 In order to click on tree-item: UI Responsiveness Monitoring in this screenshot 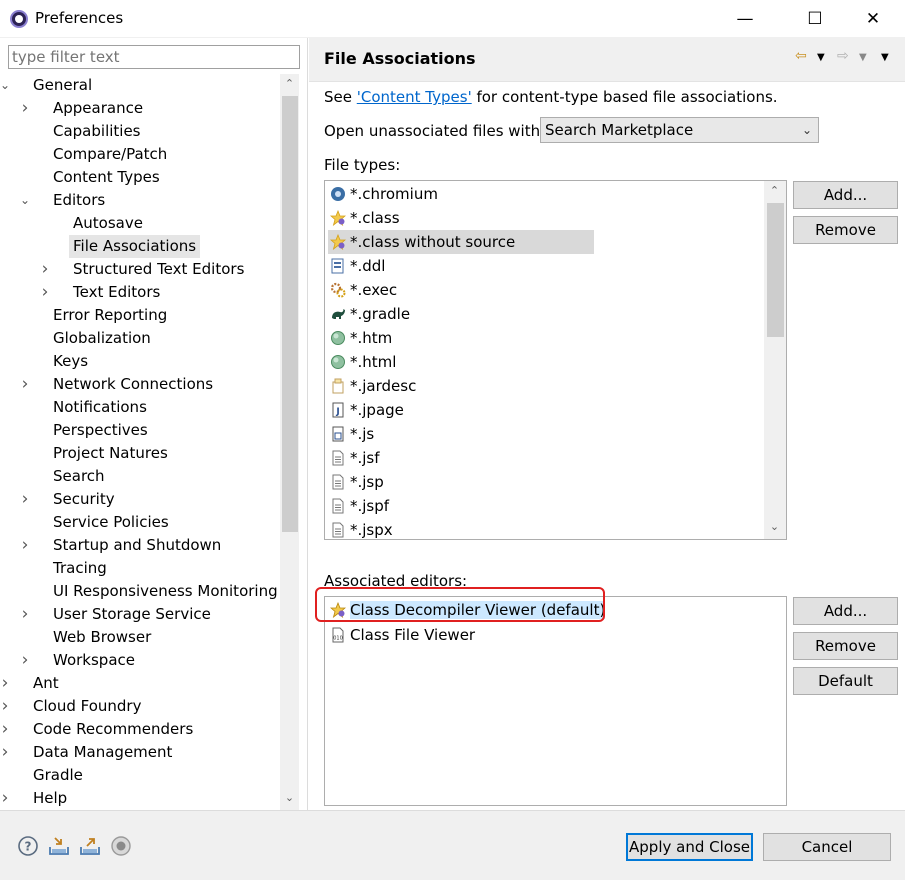, I will do `click(140, 591)`.